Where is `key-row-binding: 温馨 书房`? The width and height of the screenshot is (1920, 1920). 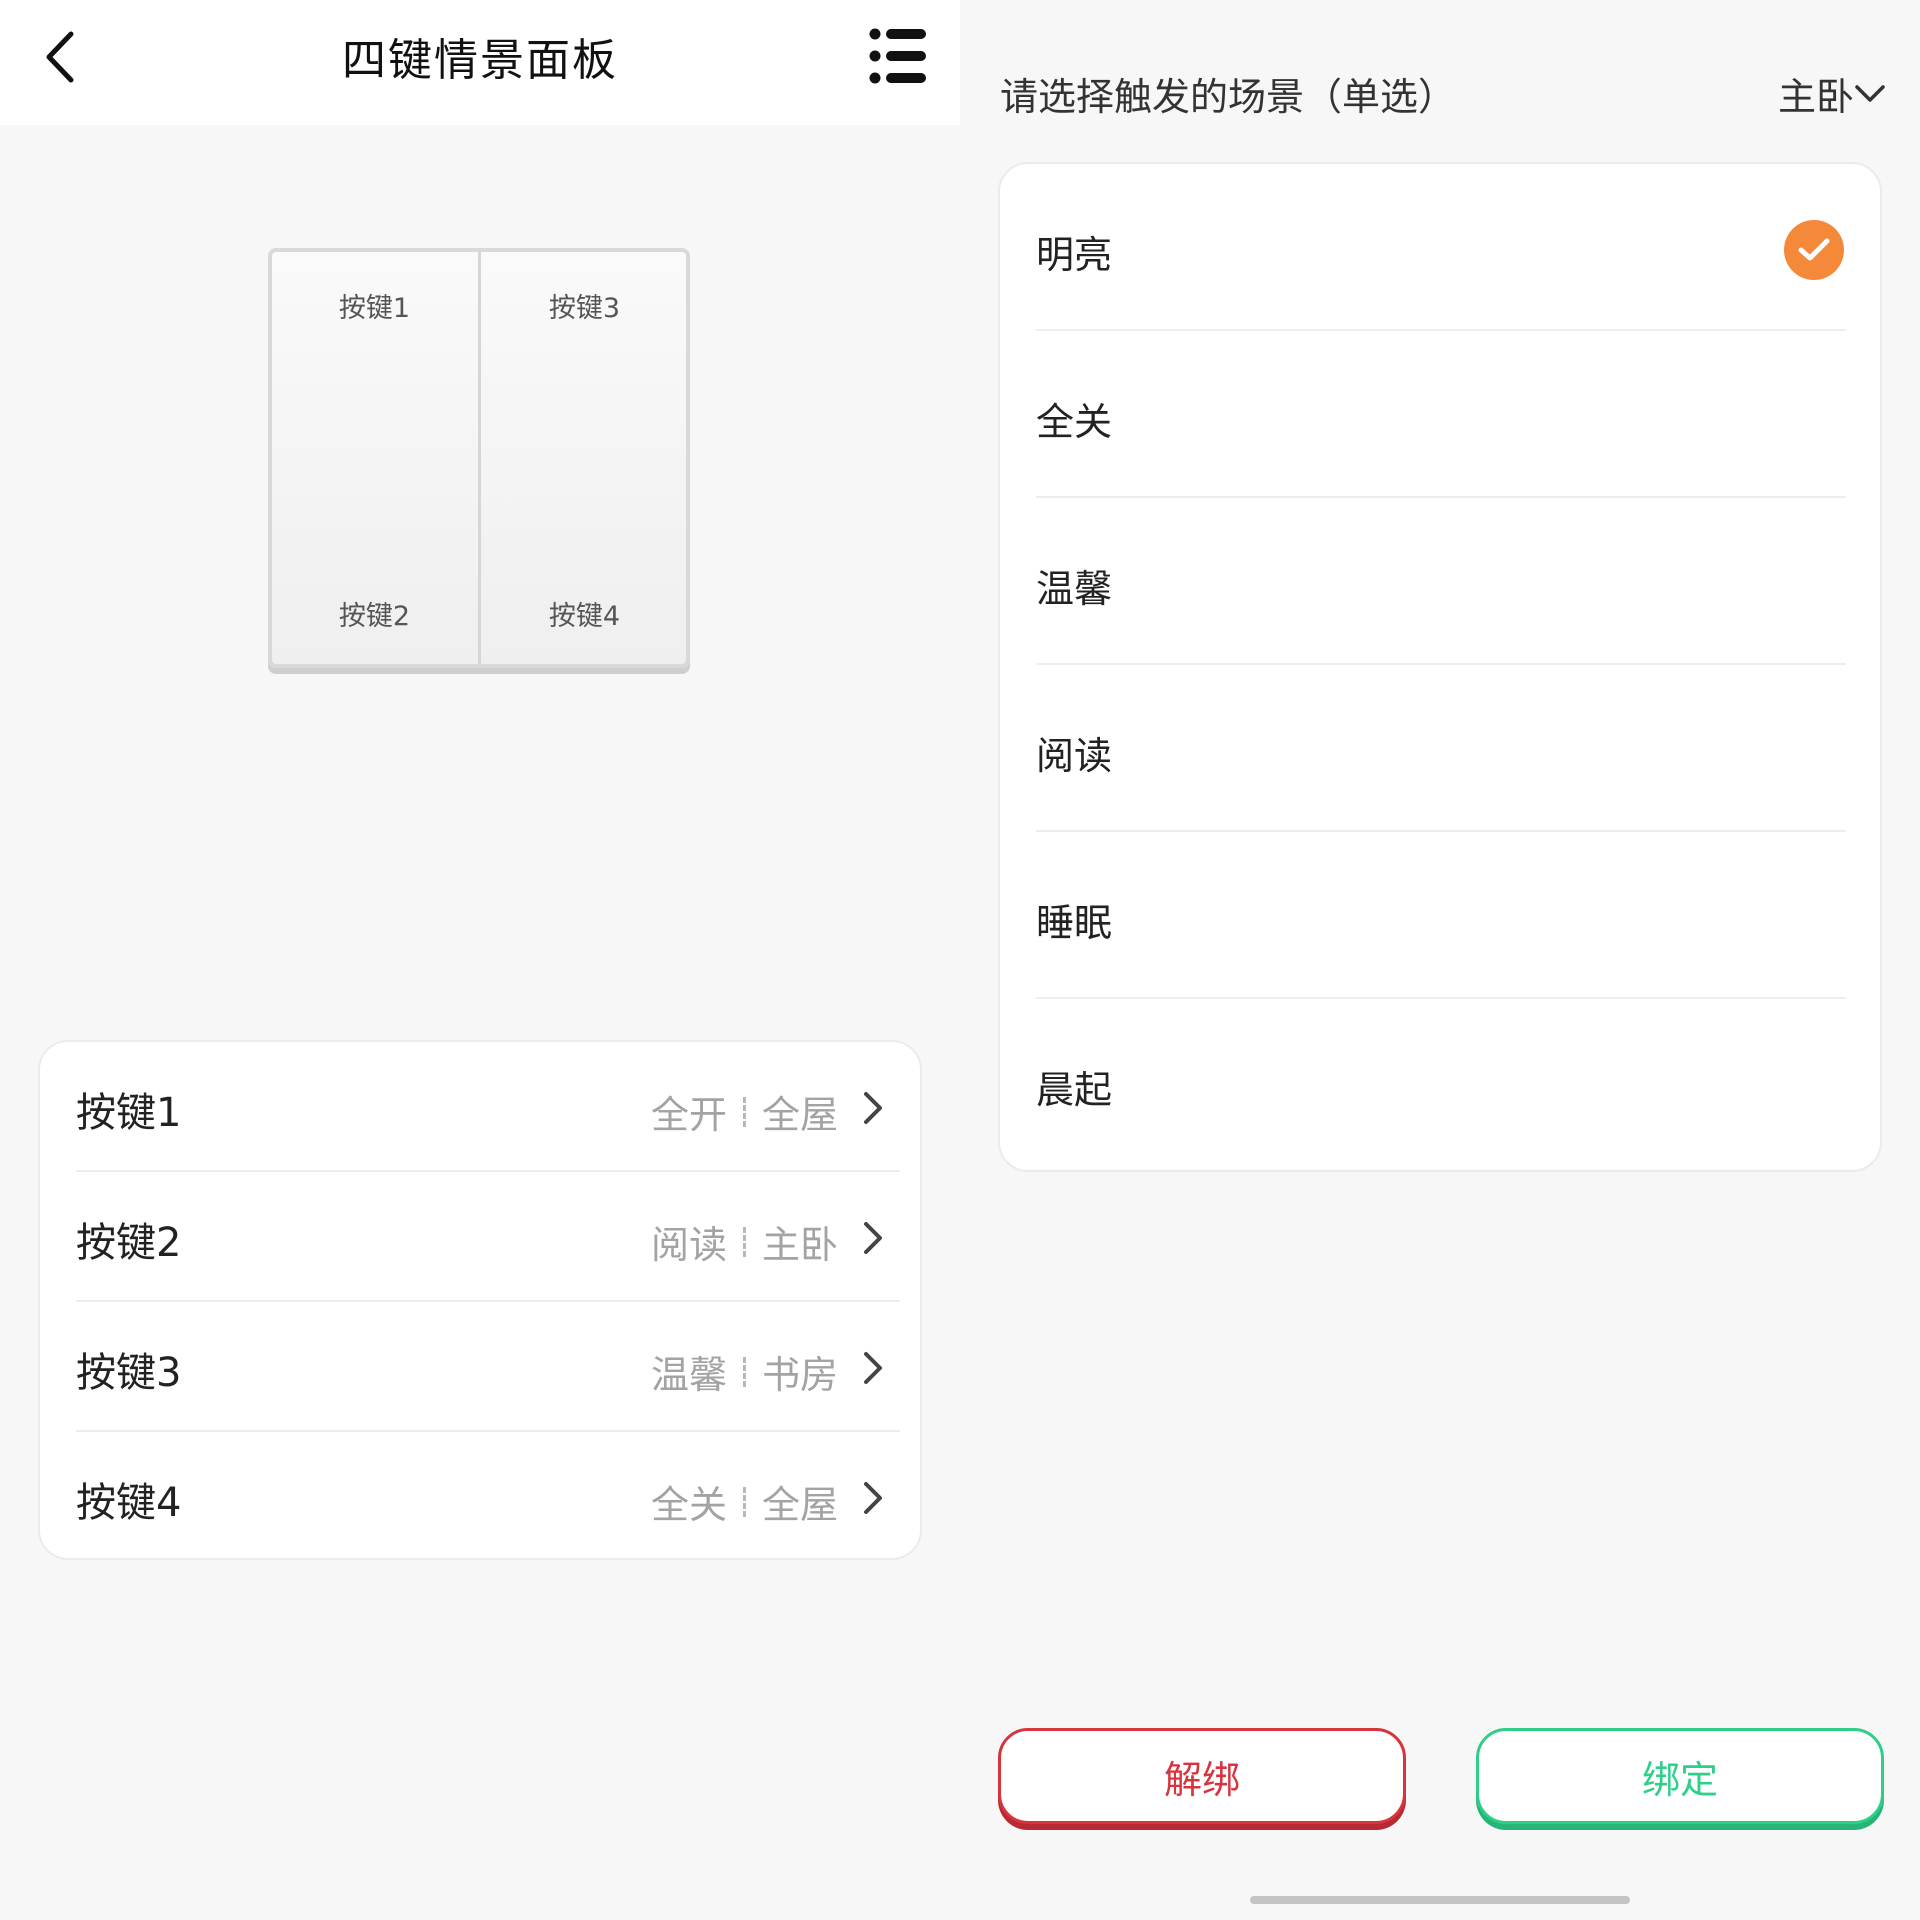 key-row-binding: 温馨 书房 is located at coordinates (744, 1371).